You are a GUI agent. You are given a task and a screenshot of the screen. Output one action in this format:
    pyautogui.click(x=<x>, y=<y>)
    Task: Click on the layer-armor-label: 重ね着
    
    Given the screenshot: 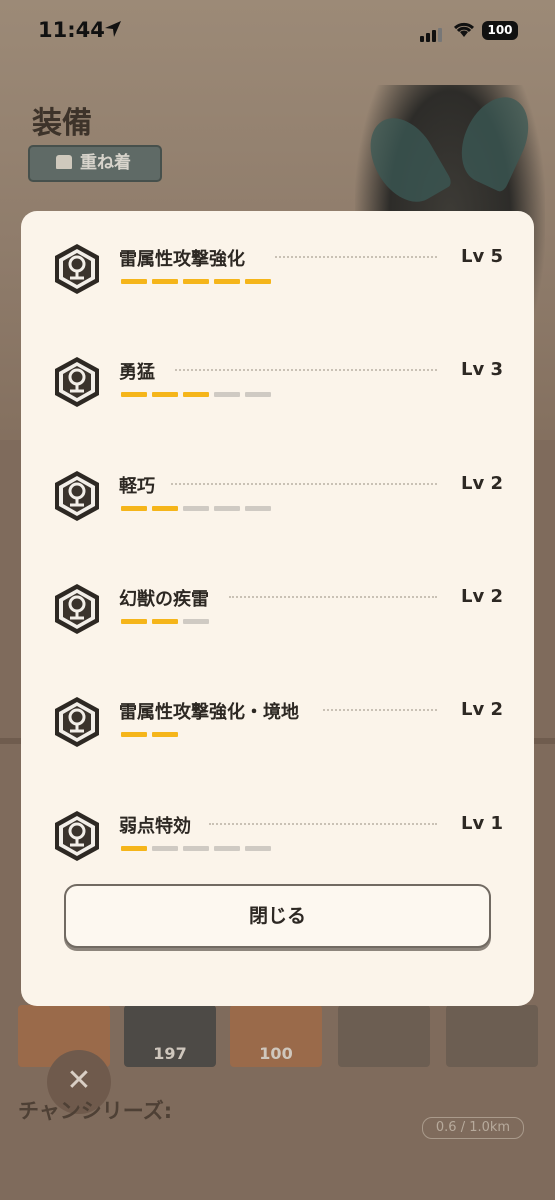 What is the action you would take?
    pyautogui.click(x=105, y=163)
    